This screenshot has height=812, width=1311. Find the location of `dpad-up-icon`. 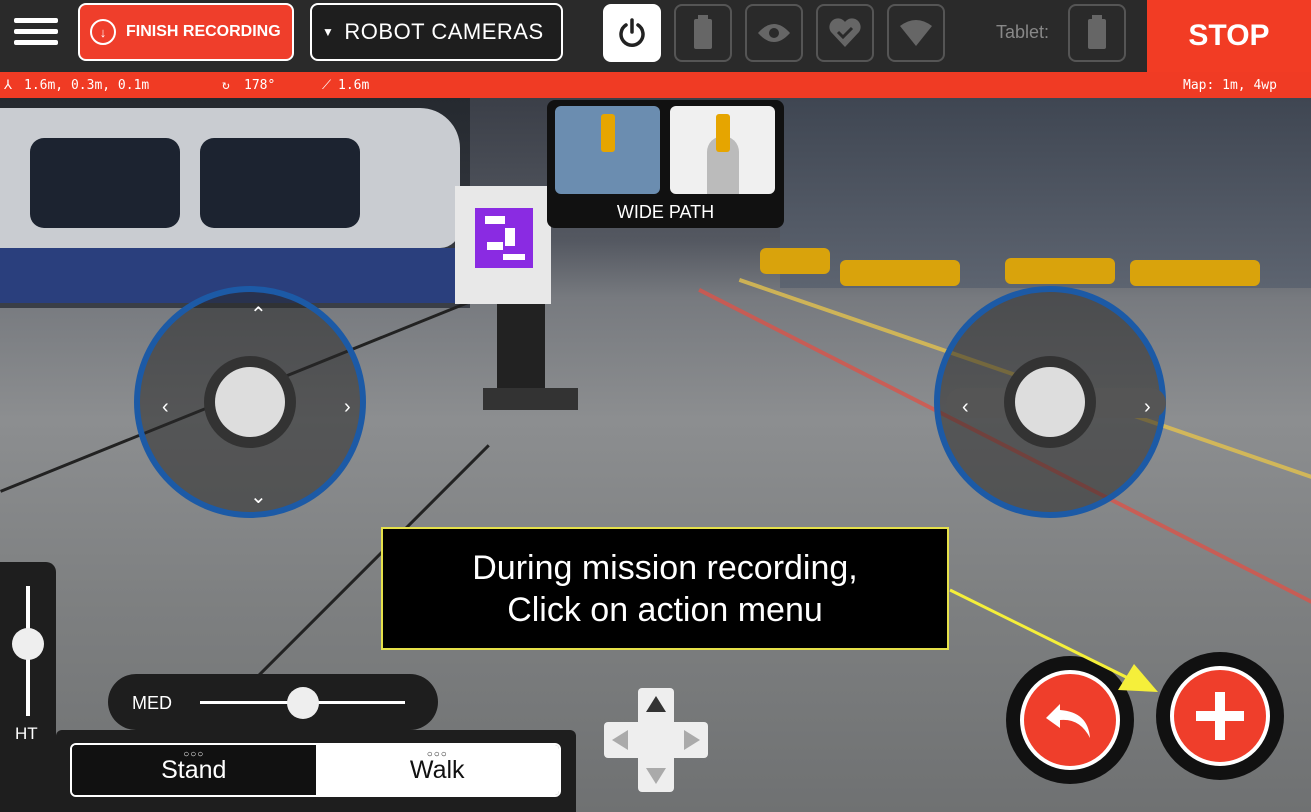

dpad-up-icon is located at coordinates (656, 704).